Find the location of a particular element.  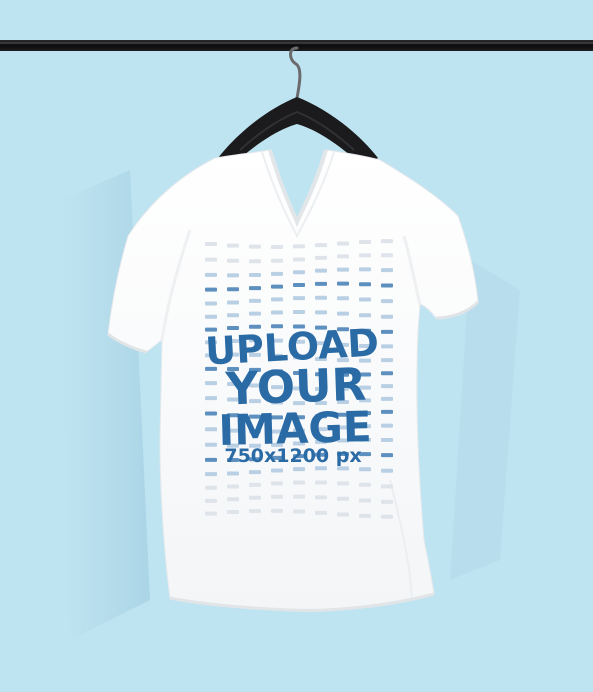

dimensions-label: 750x1200 px is located at coordinates (292, 456).